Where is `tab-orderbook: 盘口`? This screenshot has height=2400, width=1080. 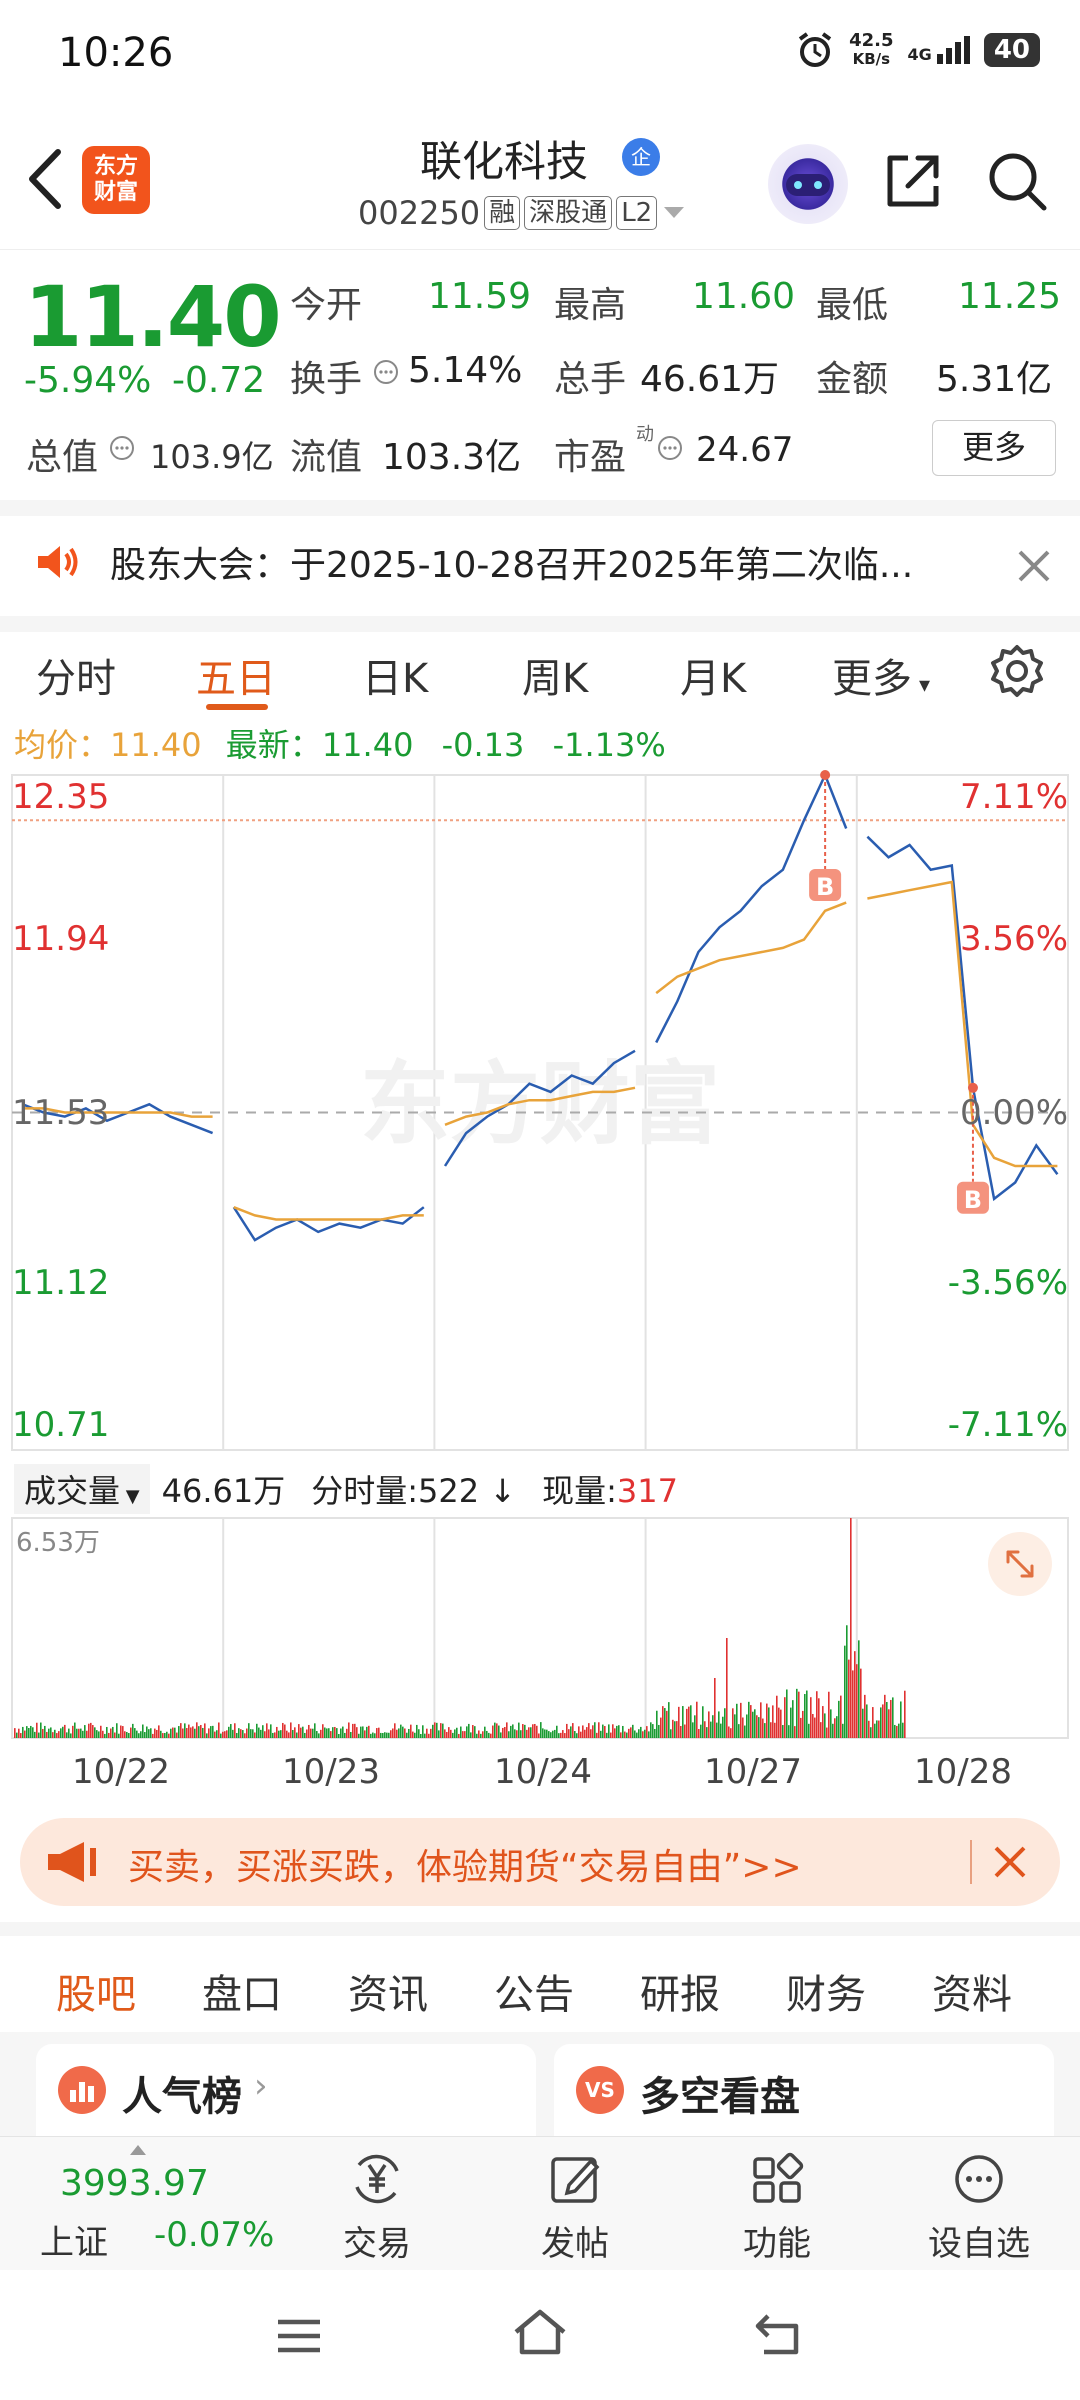
tab-orderbook: 盘口 is located at coordinates (242, 1991).